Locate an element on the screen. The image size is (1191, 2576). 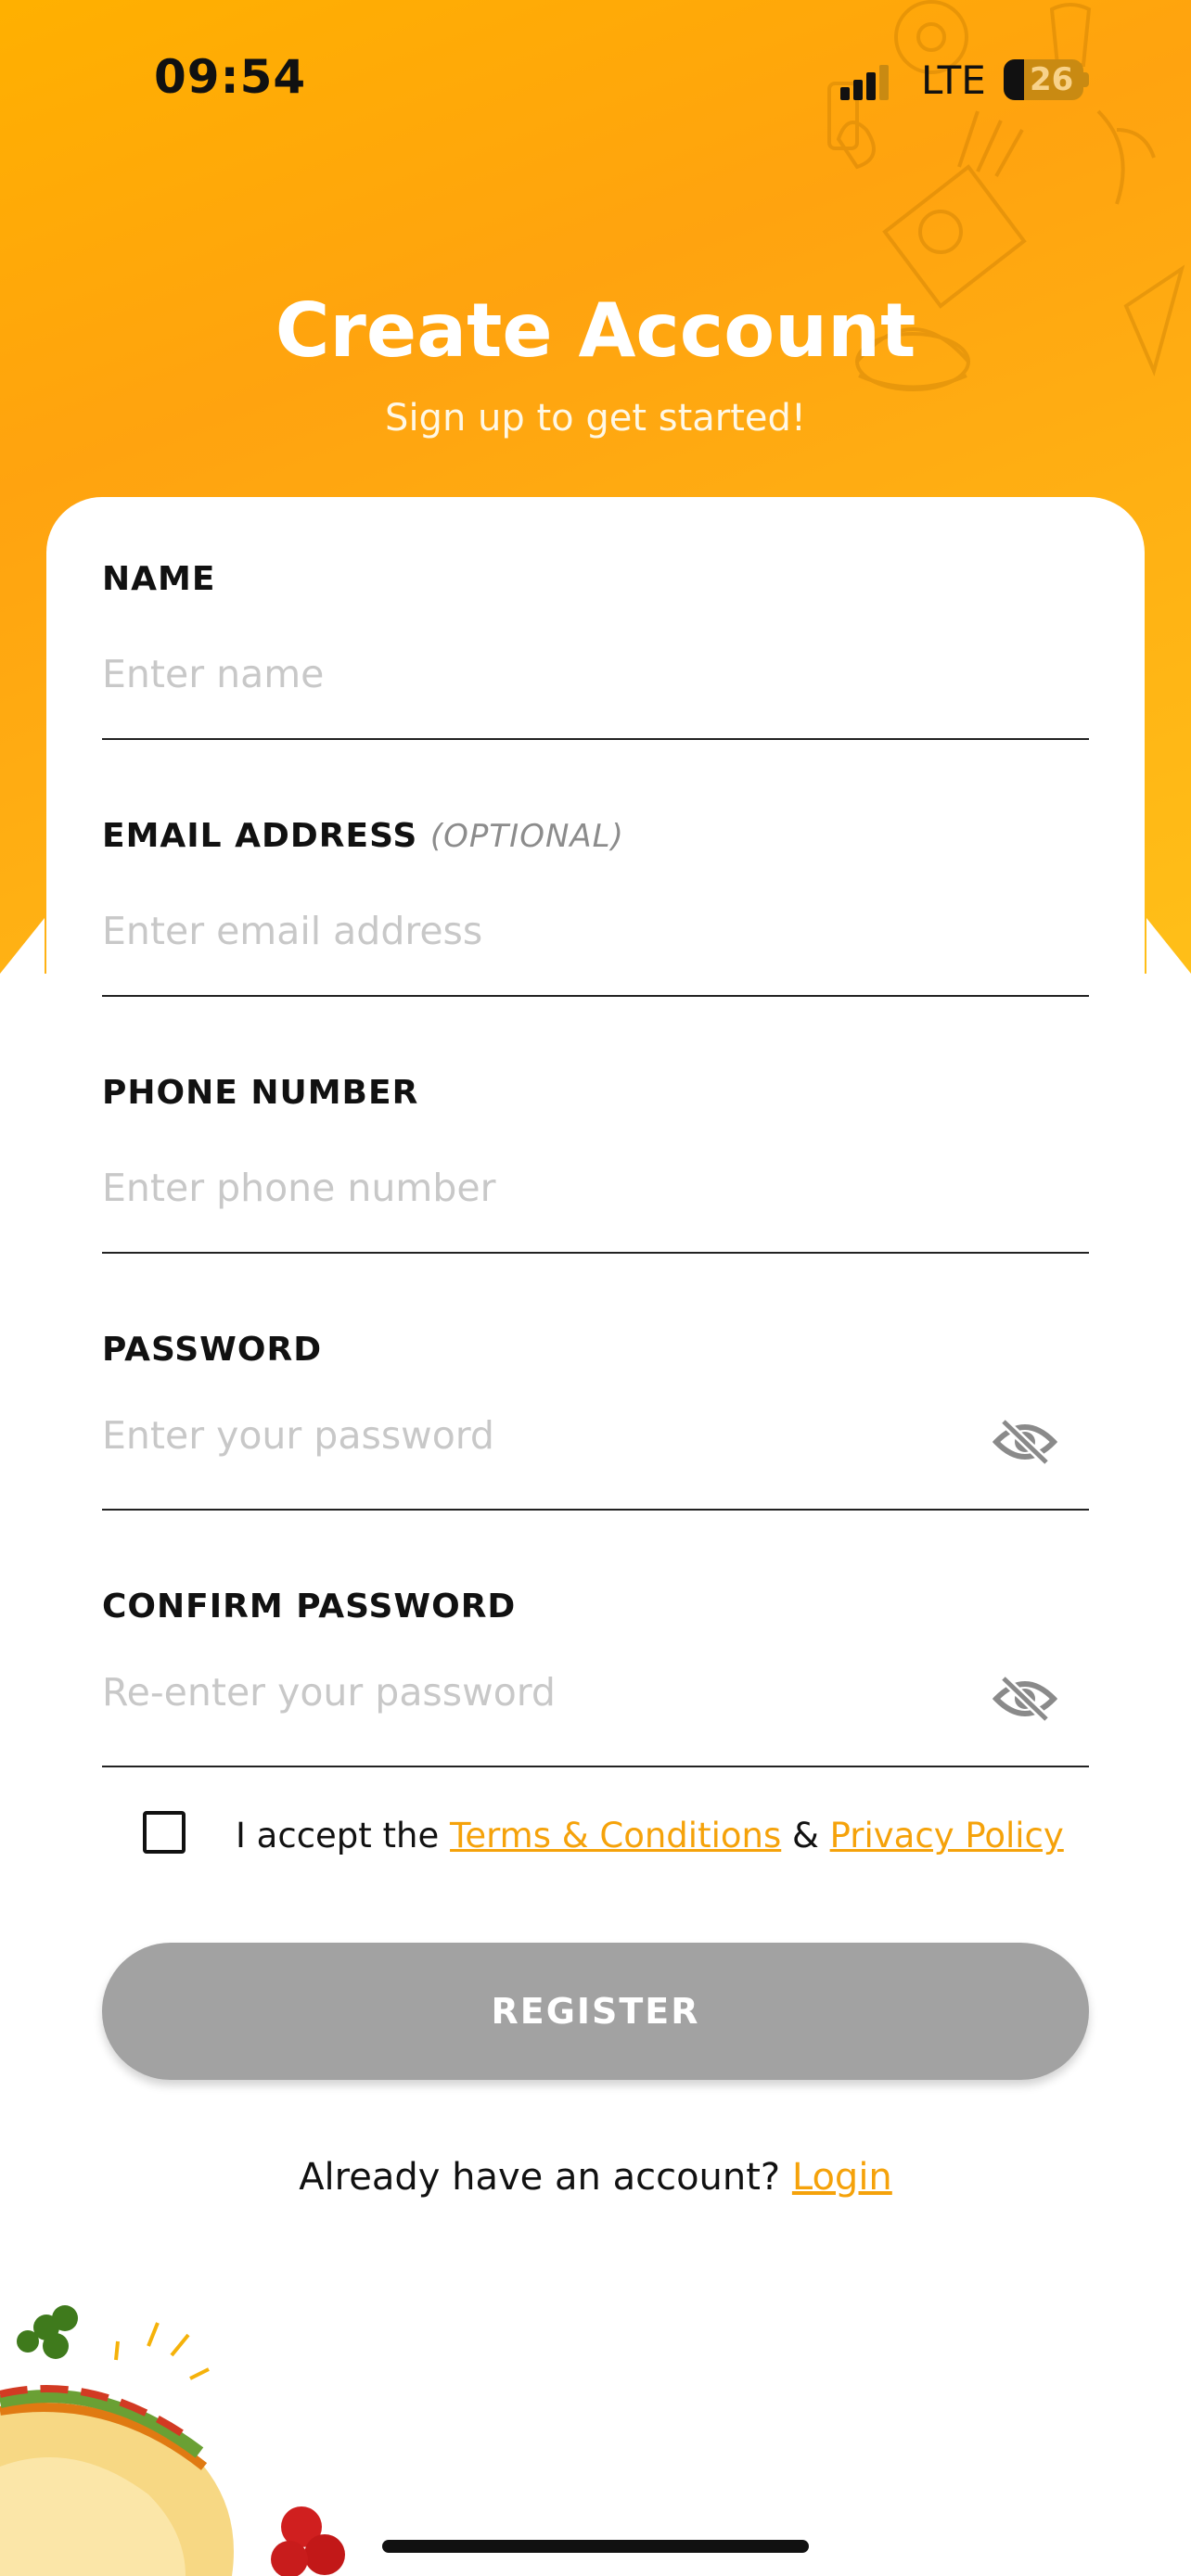
email-label-text: EMAIL ADDRESS is located at coordinates (260, 836).